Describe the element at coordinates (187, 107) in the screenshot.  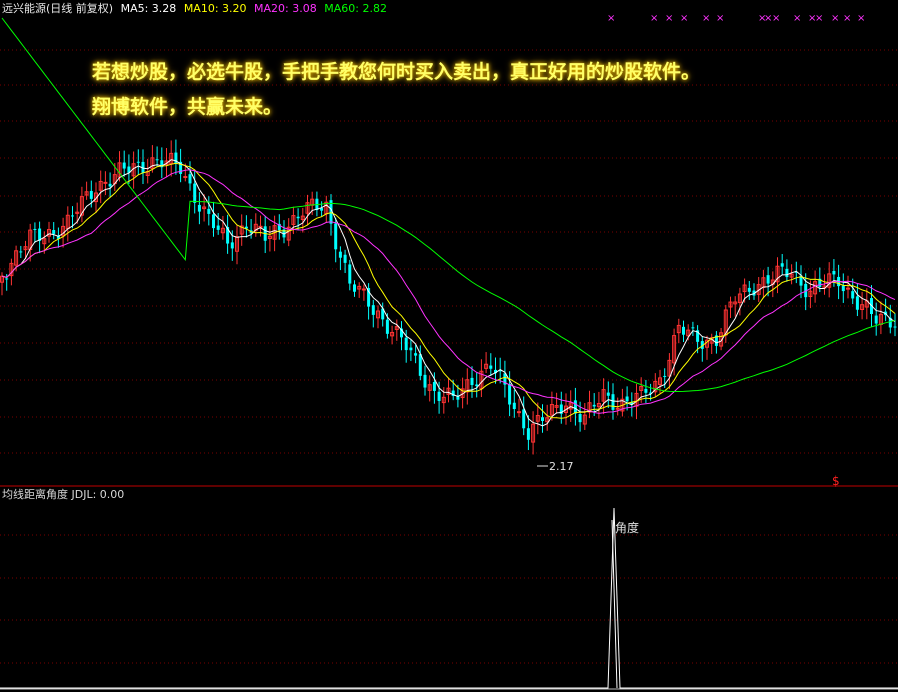
I see `ad-text-line-2: 翔博软件，共赢未来。` at that location.